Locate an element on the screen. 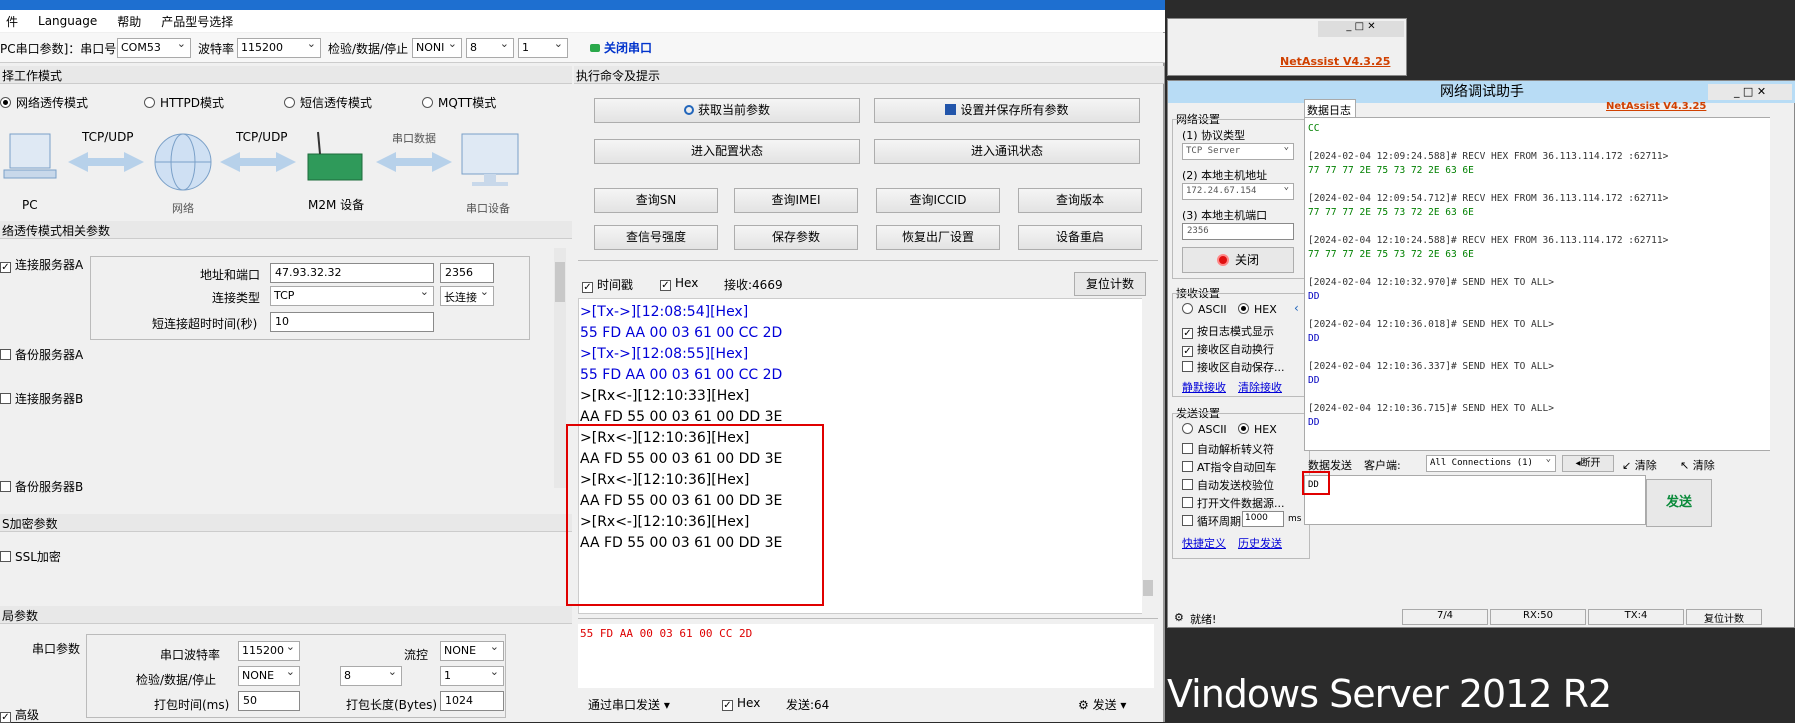 The height and width of the screenshot is (723, 1795). stopbits-select: 1 is located at coordinates (543, 48).